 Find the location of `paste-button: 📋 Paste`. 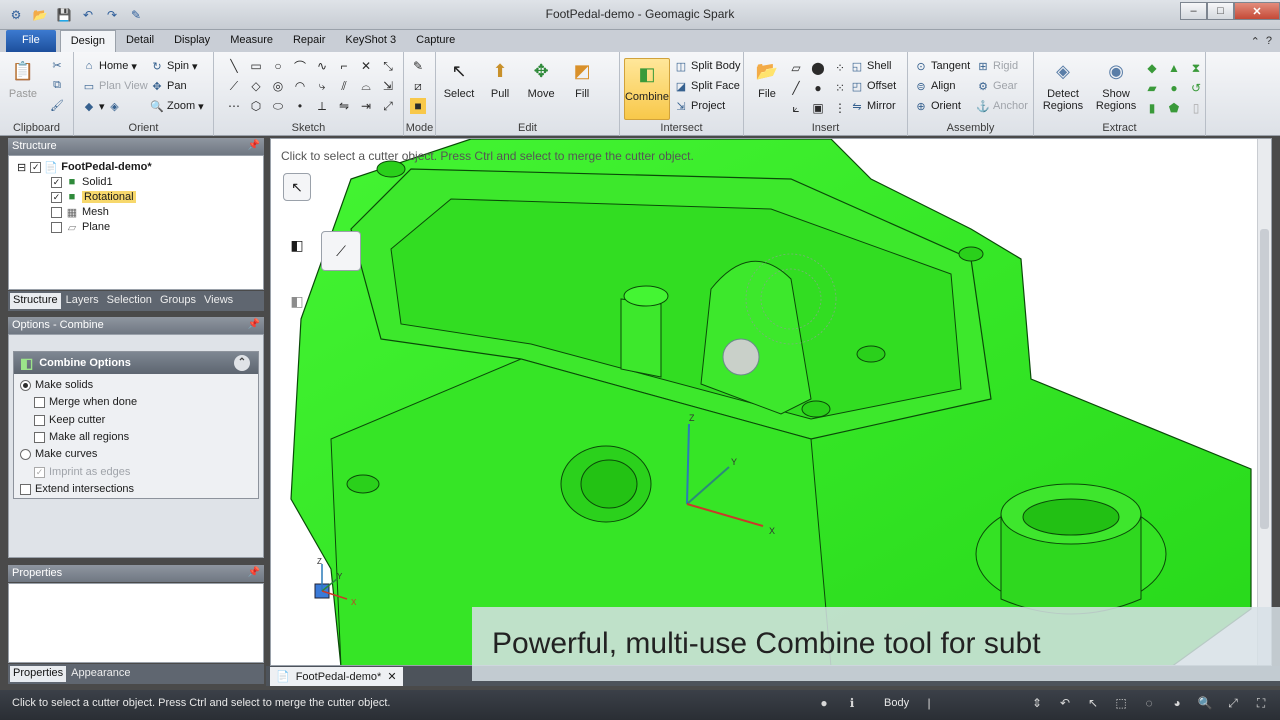

paste-button: 📋 Paste is located at coordinates (23, 79).